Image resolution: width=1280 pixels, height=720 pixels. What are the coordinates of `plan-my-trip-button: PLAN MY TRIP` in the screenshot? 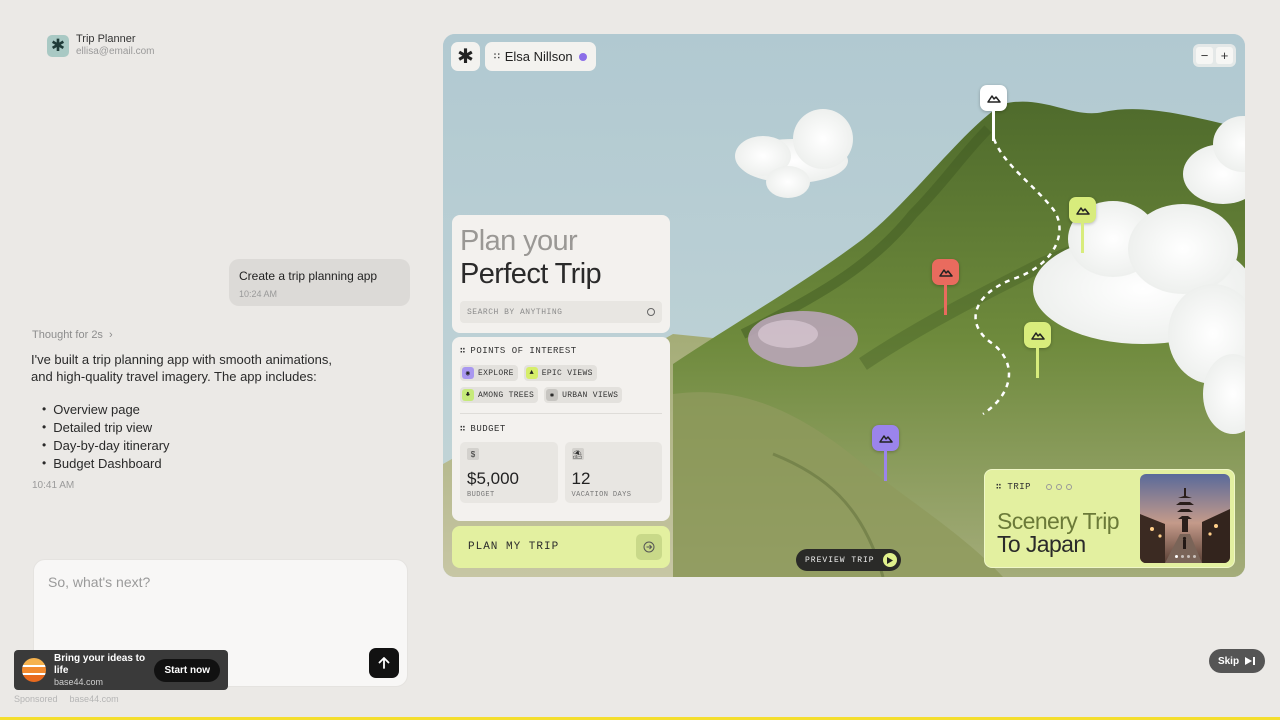 It's located at (561, 547).